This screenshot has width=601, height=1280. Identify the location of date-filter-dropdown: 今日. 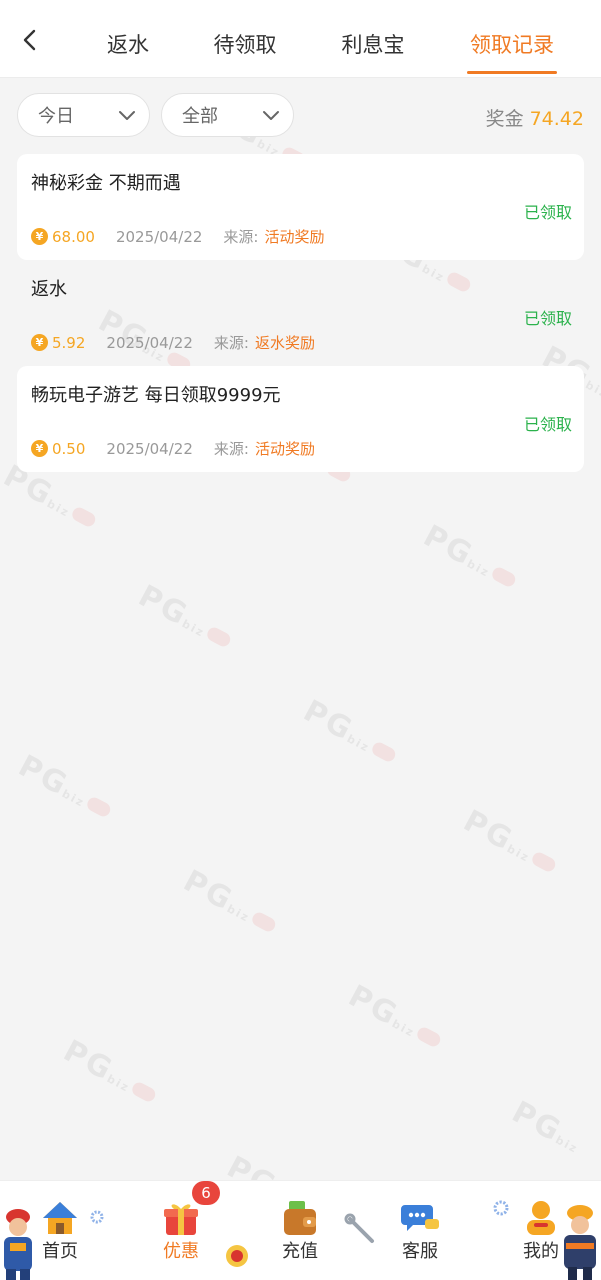
(83, 115).